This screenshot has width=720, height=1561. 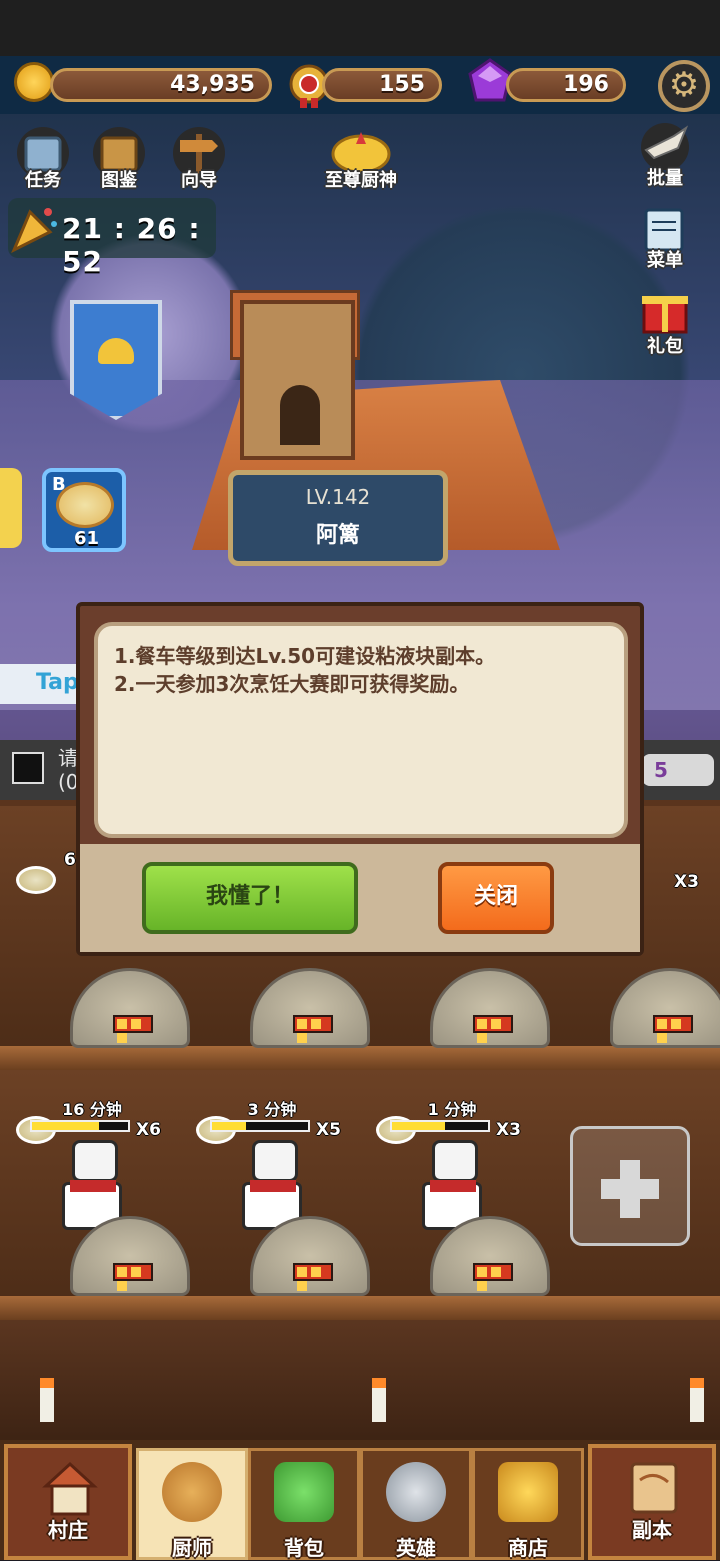 I want to click on supreme-chef-button: 至尊厨神, so click(x=361, y=166).